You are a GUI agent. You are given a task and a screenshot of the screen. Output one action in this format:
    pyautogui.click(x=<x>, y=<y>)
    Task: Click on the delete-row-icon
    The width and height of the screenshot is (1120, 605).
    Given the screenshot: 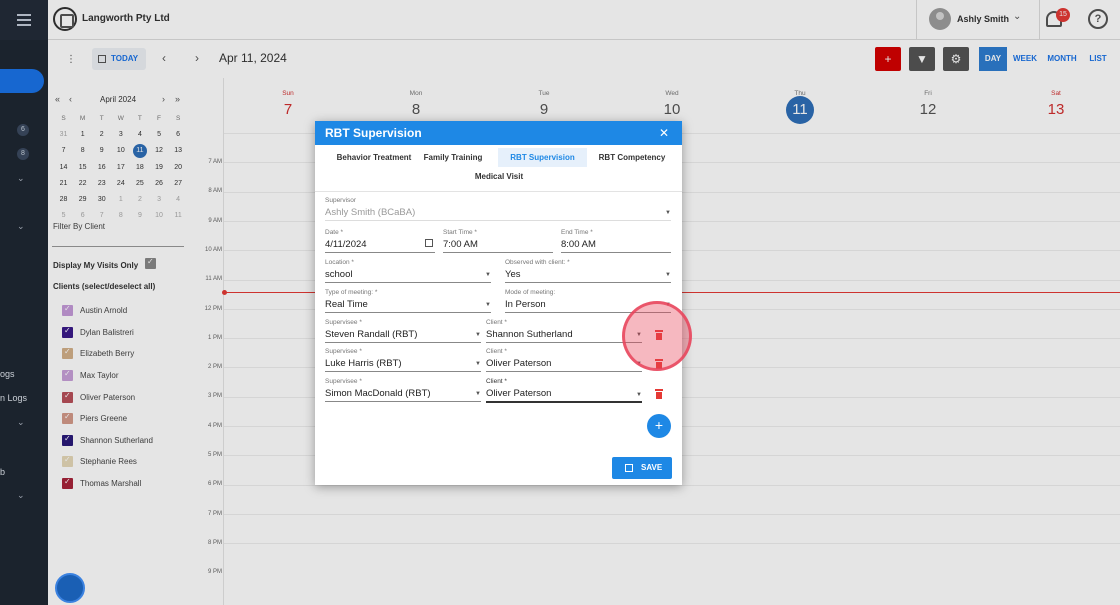 What is the action you would take?
    pyautogui.click(x=659, y=394)
    